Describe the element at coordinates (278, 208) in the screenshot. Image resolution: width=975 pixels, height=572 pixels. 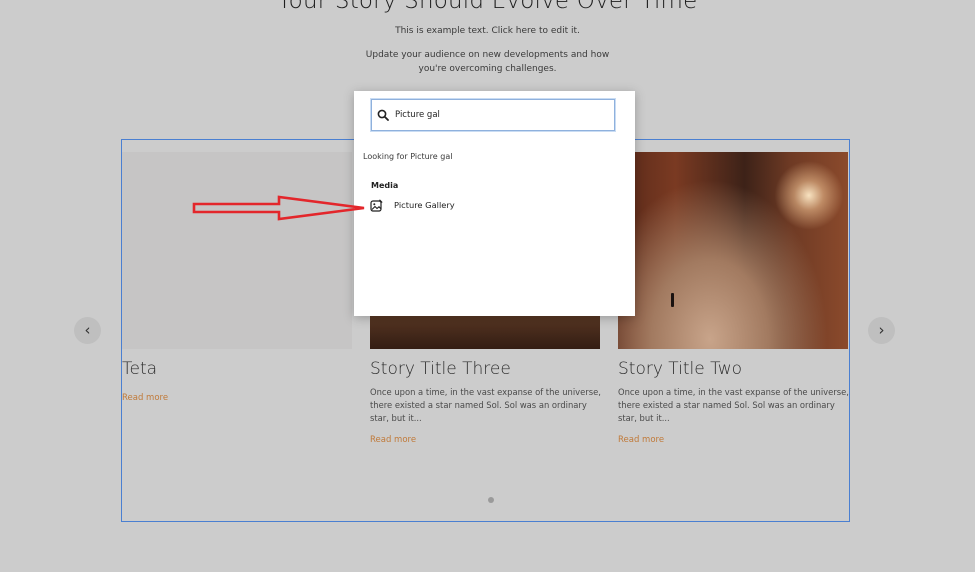
I see `annotation-arrow-icon` at that location.